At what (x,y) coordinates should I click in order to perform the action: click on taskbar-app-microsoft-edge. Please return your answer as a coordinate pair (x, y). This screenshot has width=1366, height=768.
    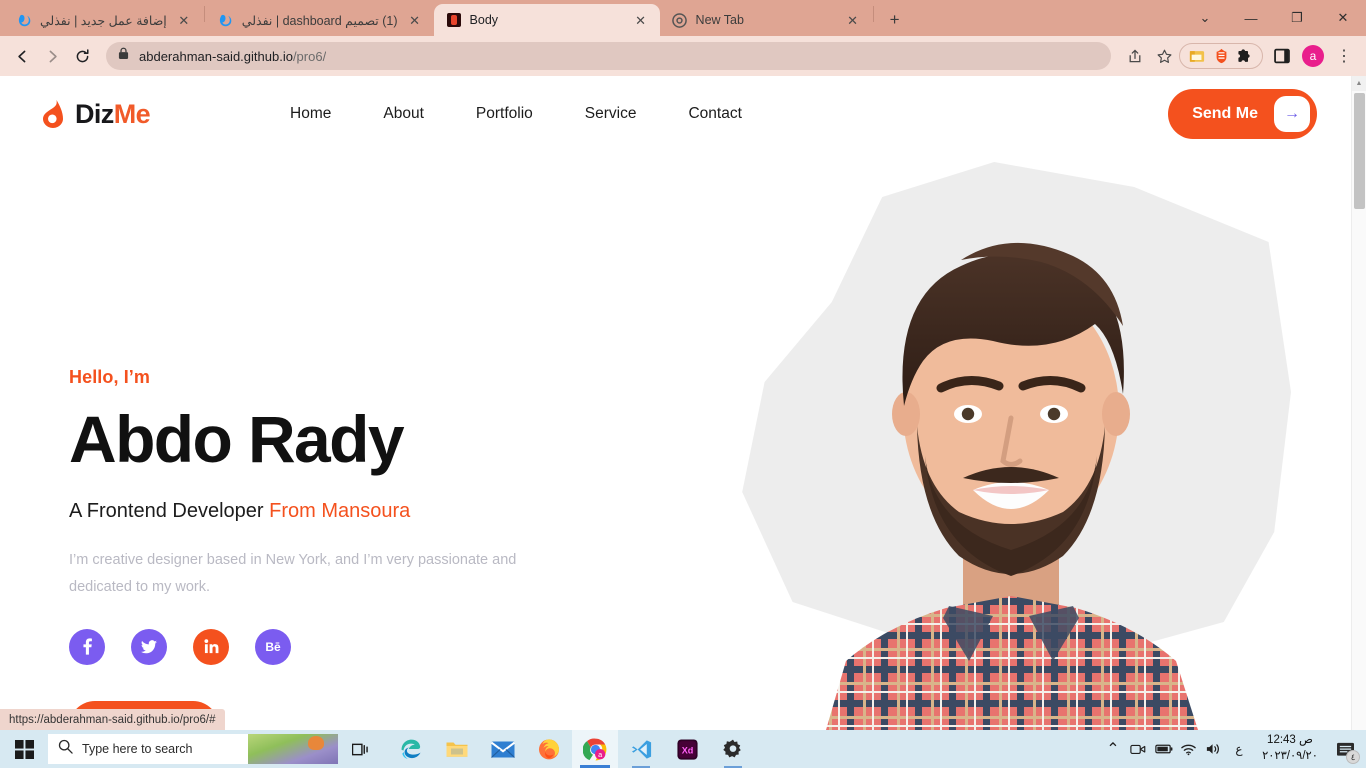
    Looking at the image, I should click on (411, 749).